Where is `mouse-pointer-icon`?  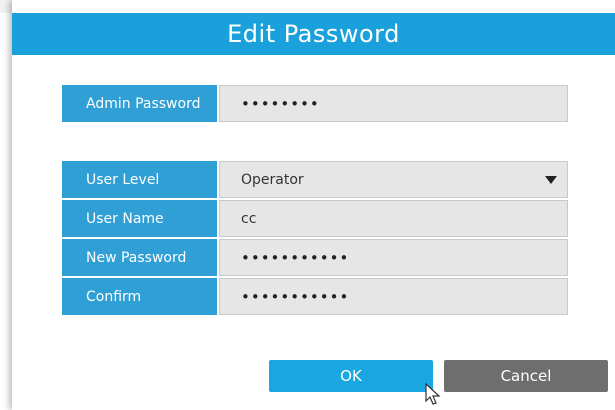 mouse-pointer-icon is located at coordinates (433, 393).